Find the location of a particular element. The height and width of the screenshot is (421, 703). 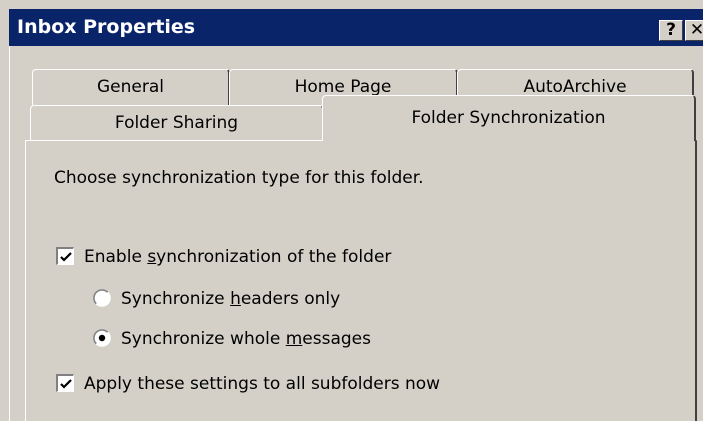

close-button: ✕ is located at coordinates (694, 30).